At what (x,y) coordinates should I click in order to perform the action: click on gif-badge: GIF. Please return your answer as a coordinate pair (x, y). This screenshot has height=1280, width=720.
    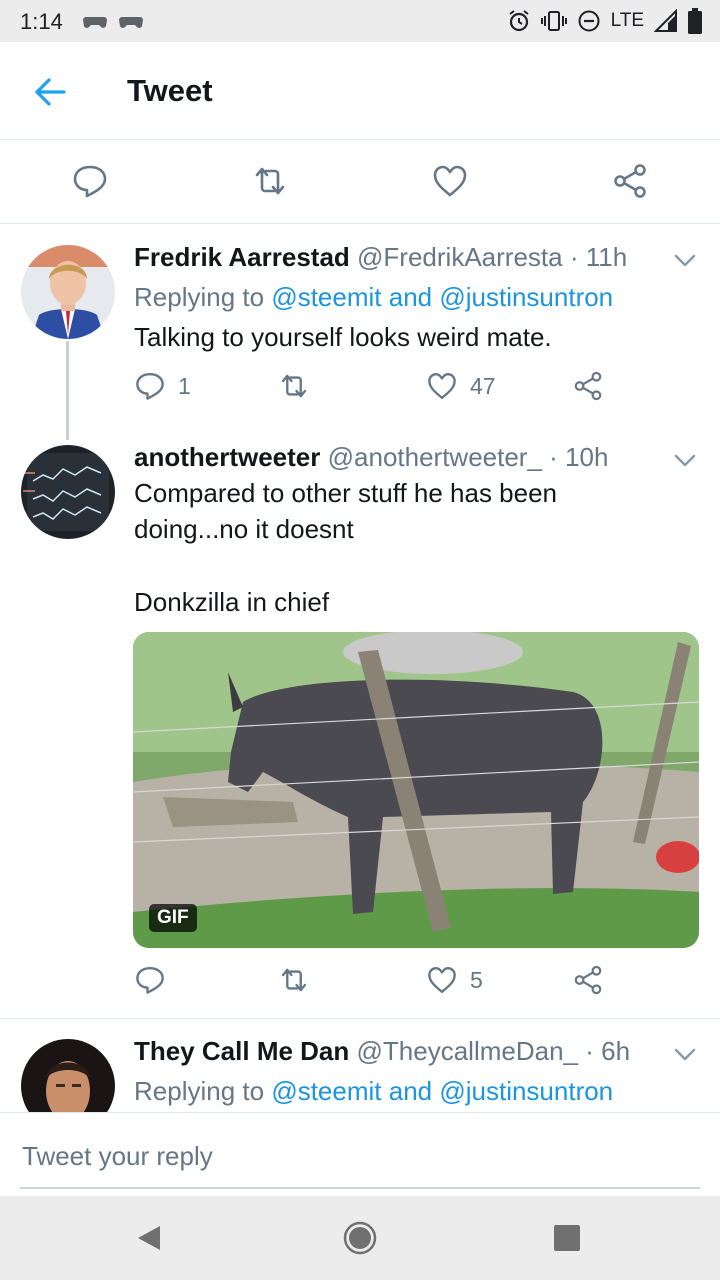
    Looking at the image, I should click on (173, 918).